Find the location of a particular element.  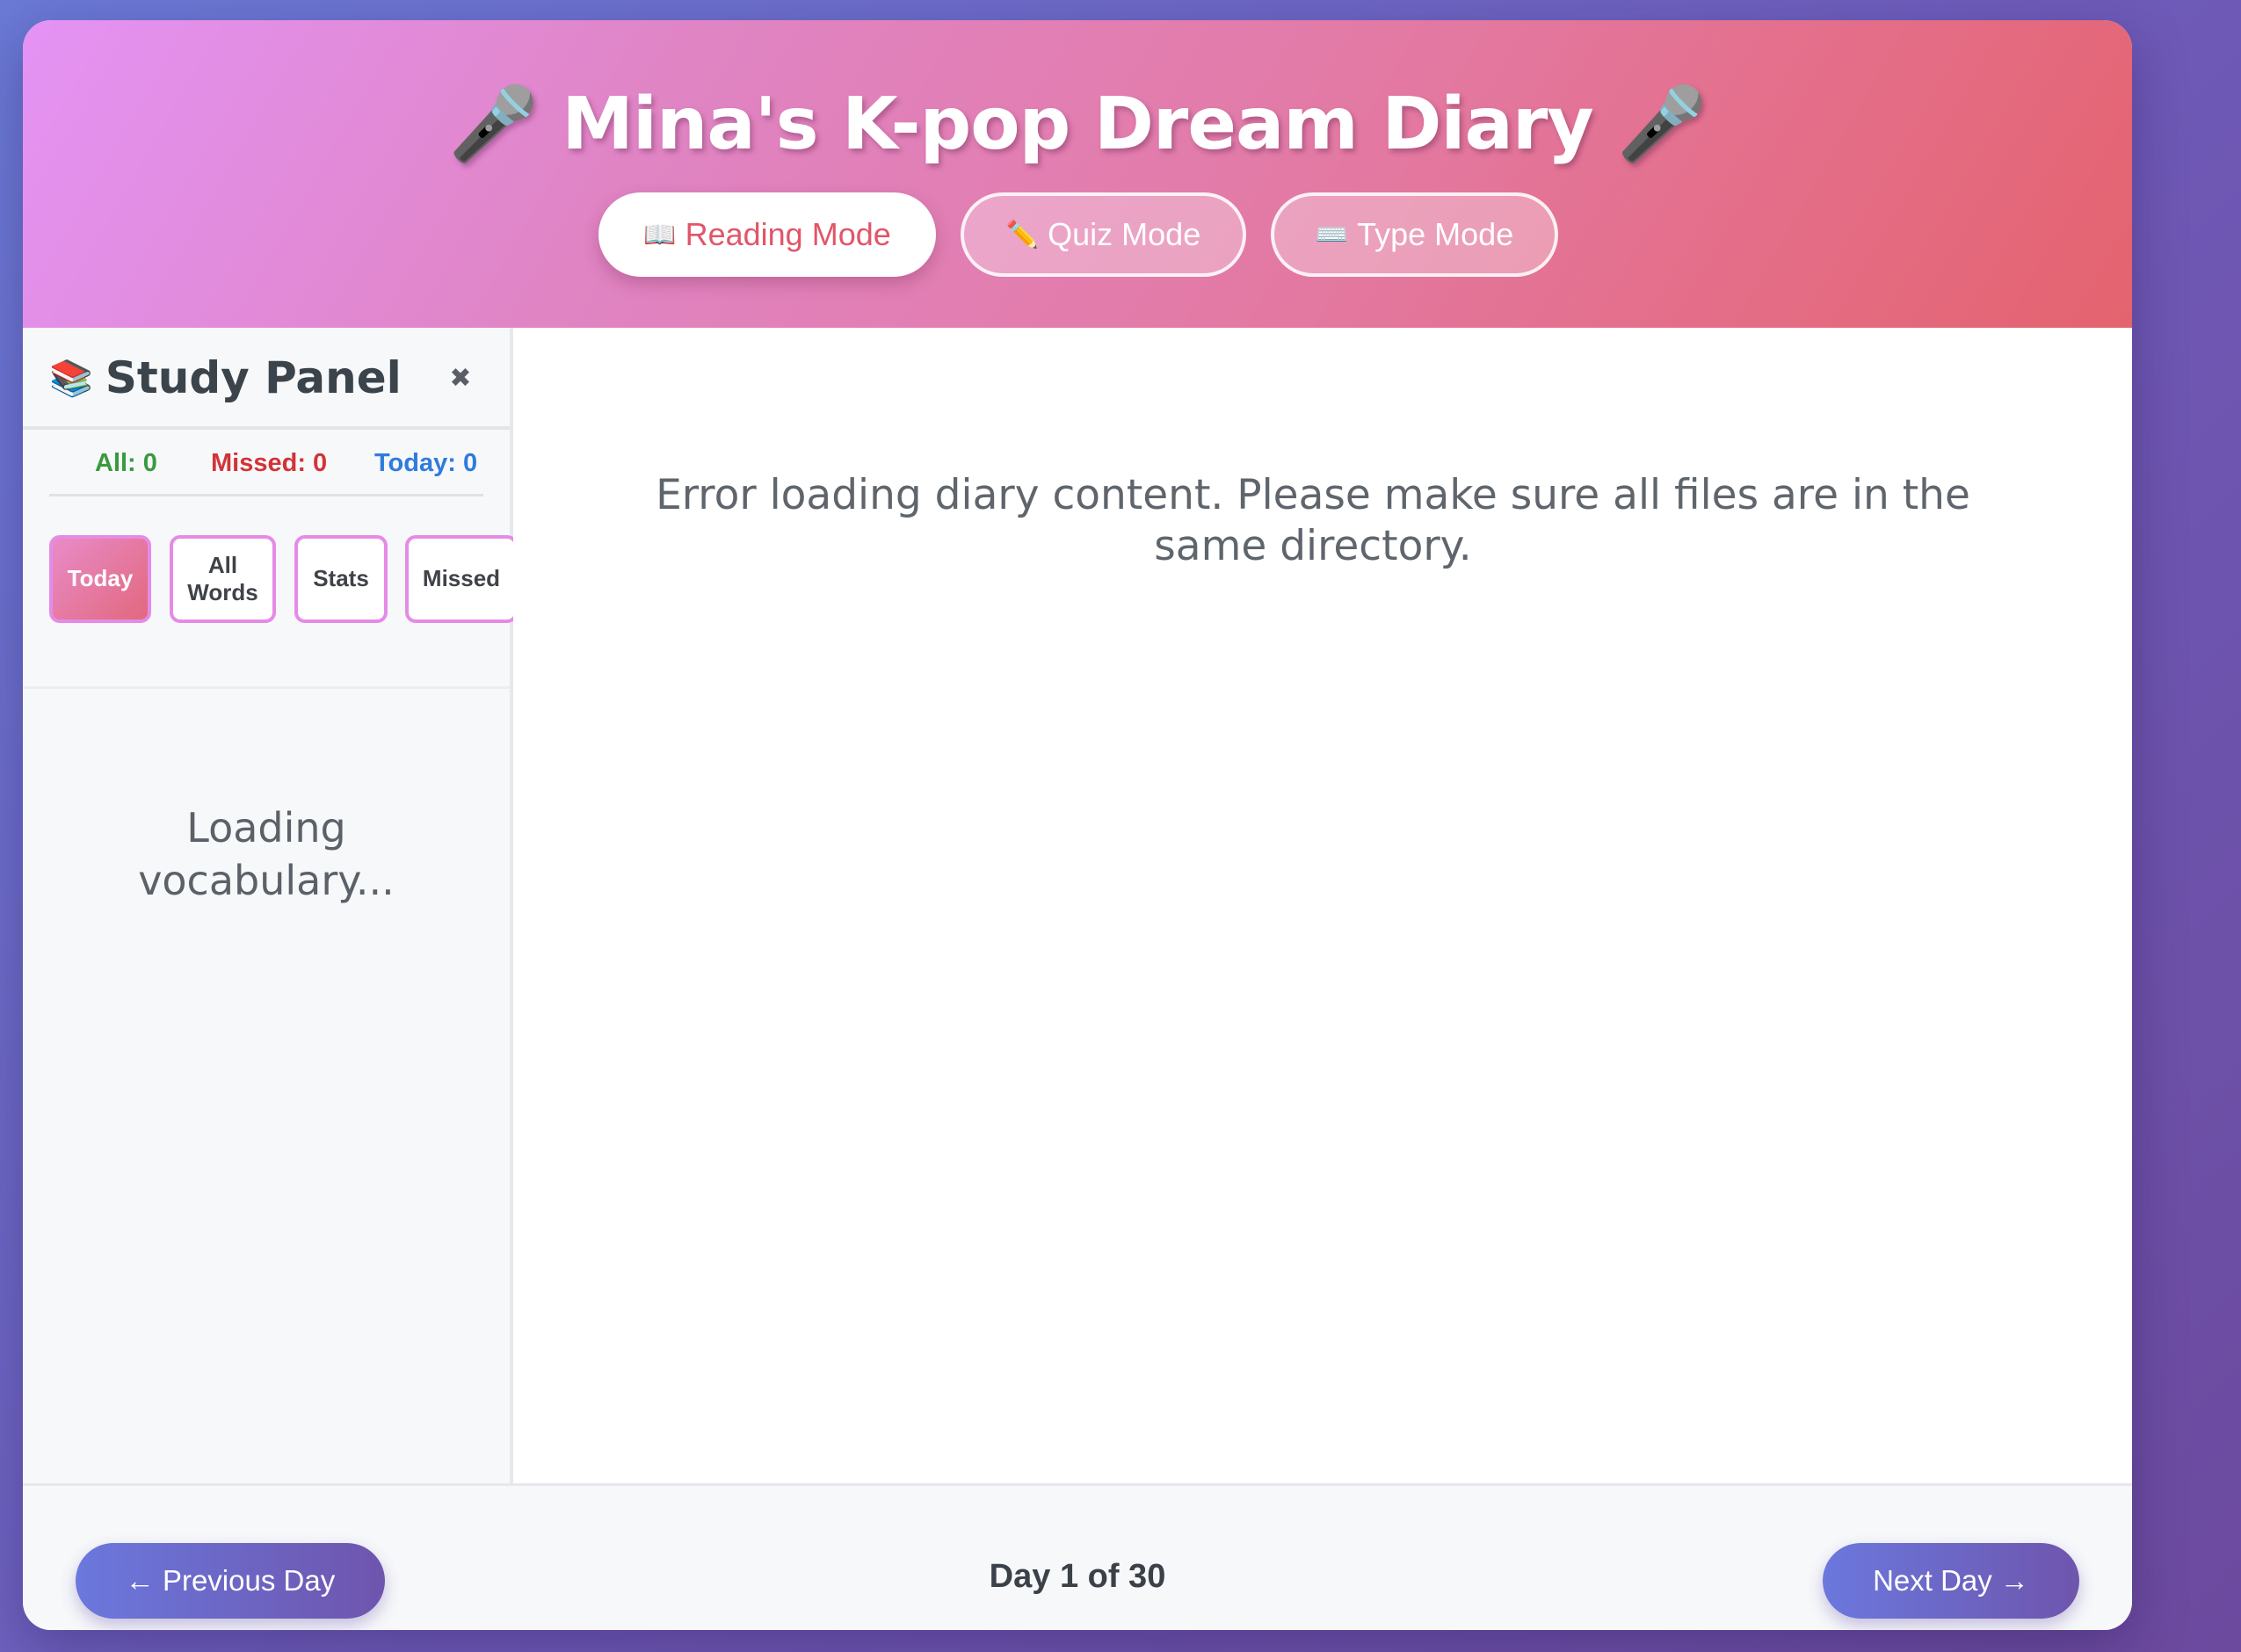

filter-all-words-button: All Words is located at coordinates (223, 579).